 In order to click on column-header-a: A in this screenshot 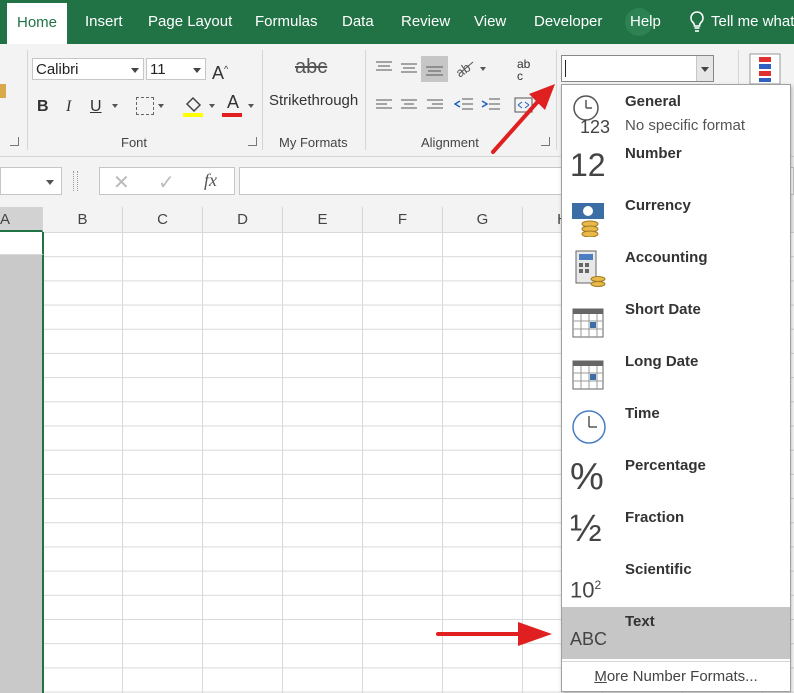, I will do `click(21, 219)`.